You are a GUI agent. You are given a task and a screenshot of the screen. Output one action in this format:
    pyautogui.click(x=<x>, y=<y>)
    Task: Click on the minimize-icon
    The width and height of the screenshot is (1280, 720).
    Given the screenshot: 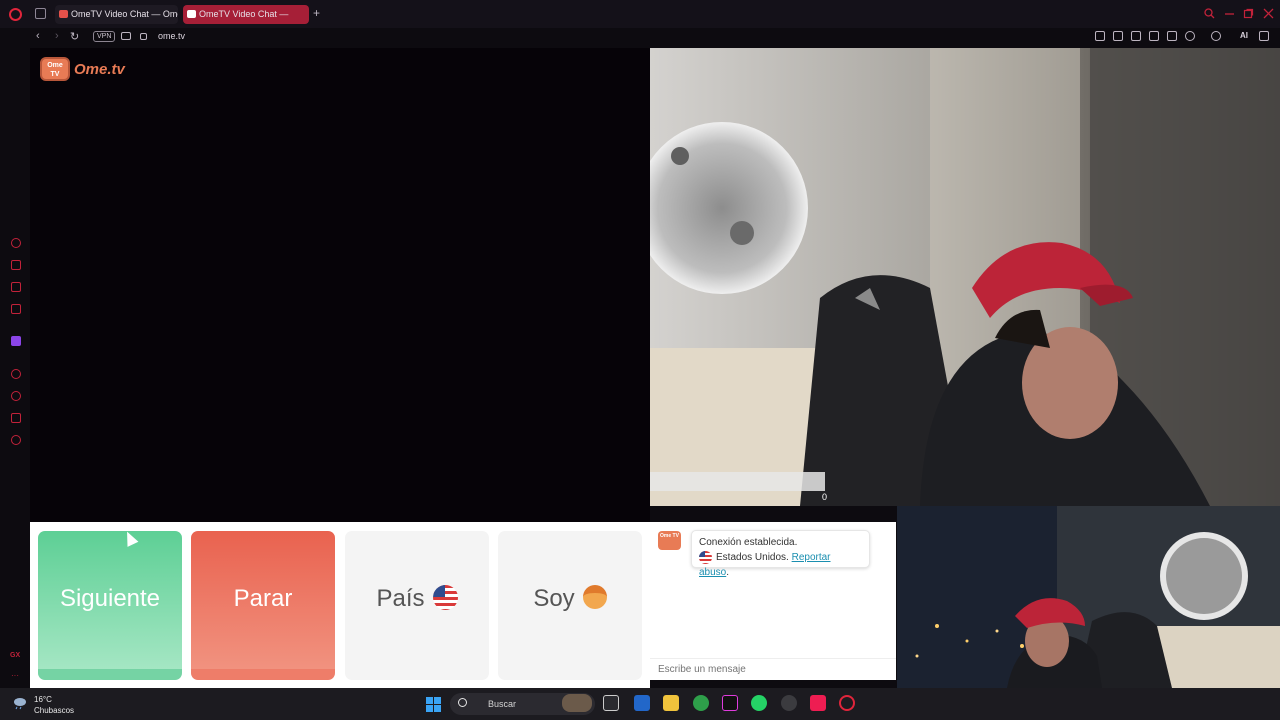 What is the action you would take?
    pyautogui.click(x=1229, y=13)
    